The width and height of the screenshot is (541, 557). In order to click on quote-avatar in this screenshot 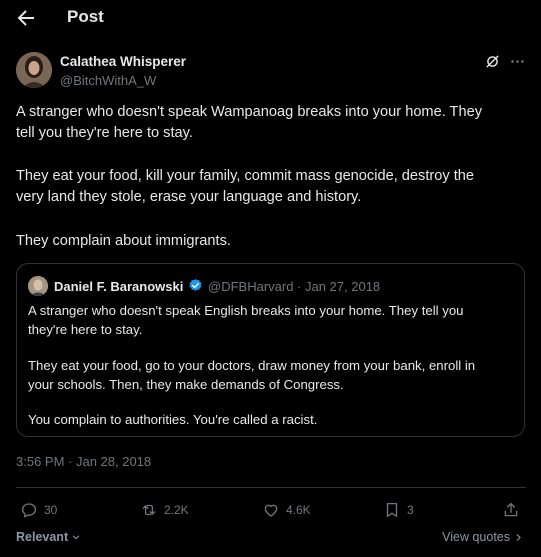, I will do `click(38, 286)`.